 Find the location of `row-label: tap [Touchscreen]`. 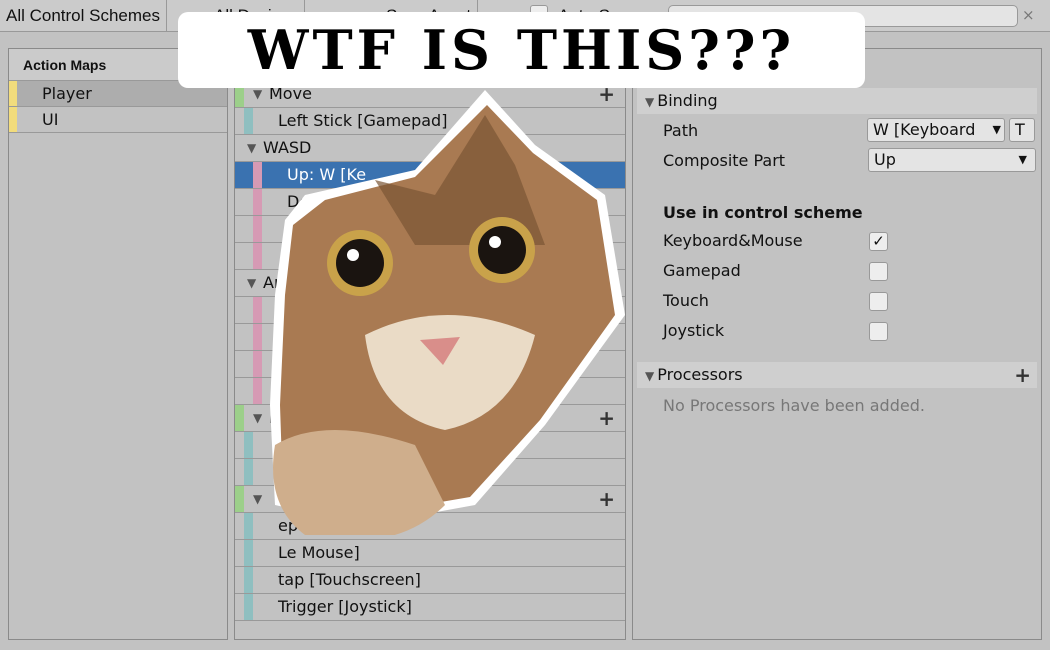

row-label: tap [Touchscreen] is located at coordinates (349, 579).